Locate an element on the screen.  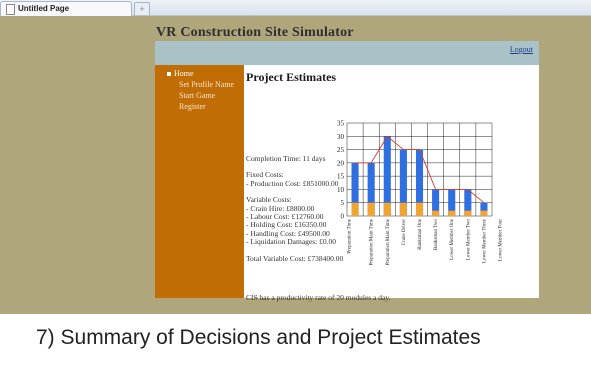
bullet-icon is located at coordinates (169, 73).